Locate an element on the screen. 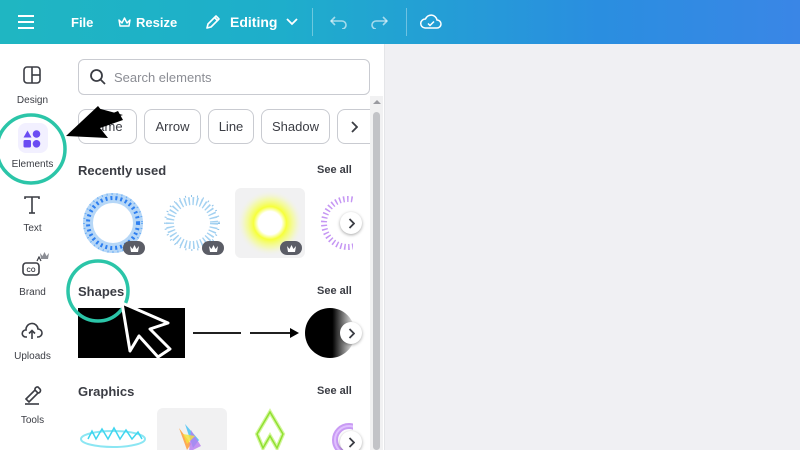 This screenshot has width=800, height=450. chip-shadow: Shadow is located at coordinates (295, 126).